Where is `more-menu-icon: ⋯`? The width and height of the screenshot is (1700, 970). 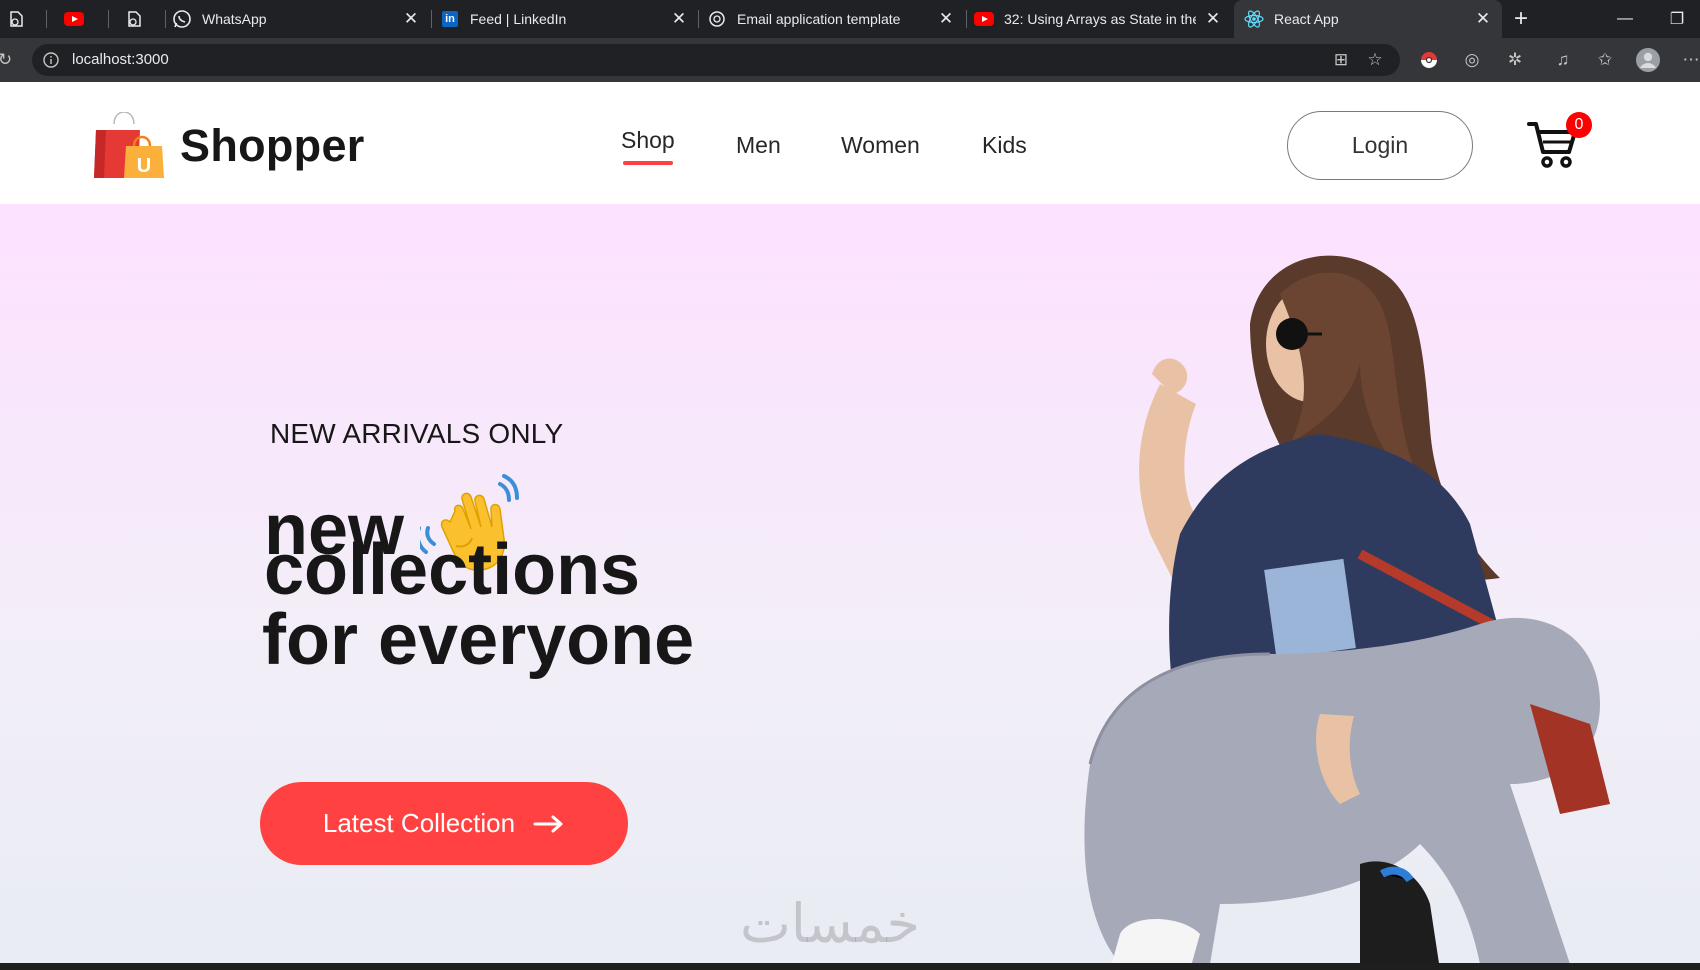 more-menu-icon: ⋯ is located at coordinates (1689, 60).